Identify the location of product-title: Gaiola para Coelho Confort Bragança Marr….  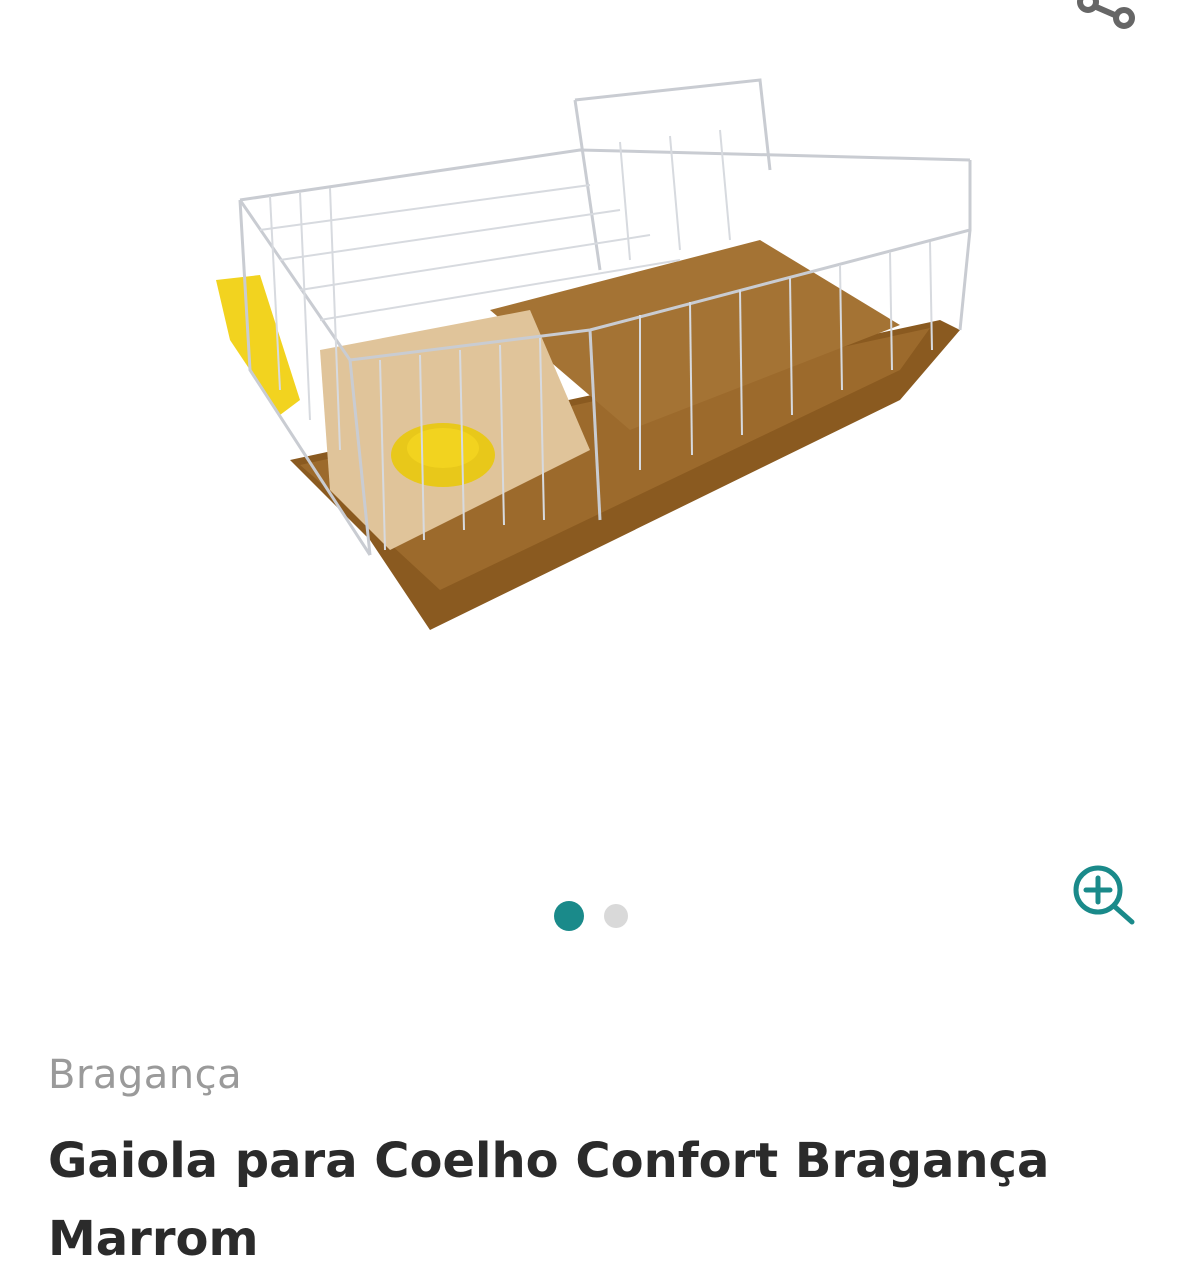
(549, 1200).